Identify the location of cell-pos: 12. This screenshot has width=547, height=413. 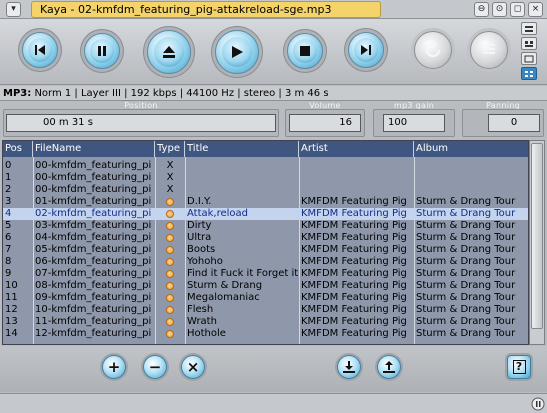
(11, 309).